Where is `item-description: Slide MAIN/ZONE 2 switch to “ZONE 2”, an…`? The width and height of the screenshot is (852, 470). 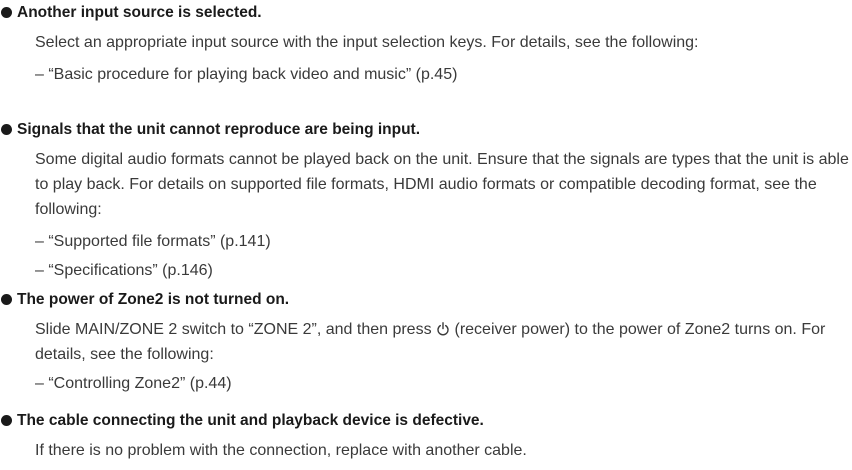 item-description: Slide MAIN/ZONE 2 switch to “ZONE 2”, an… is located at coordinates (430, 342).